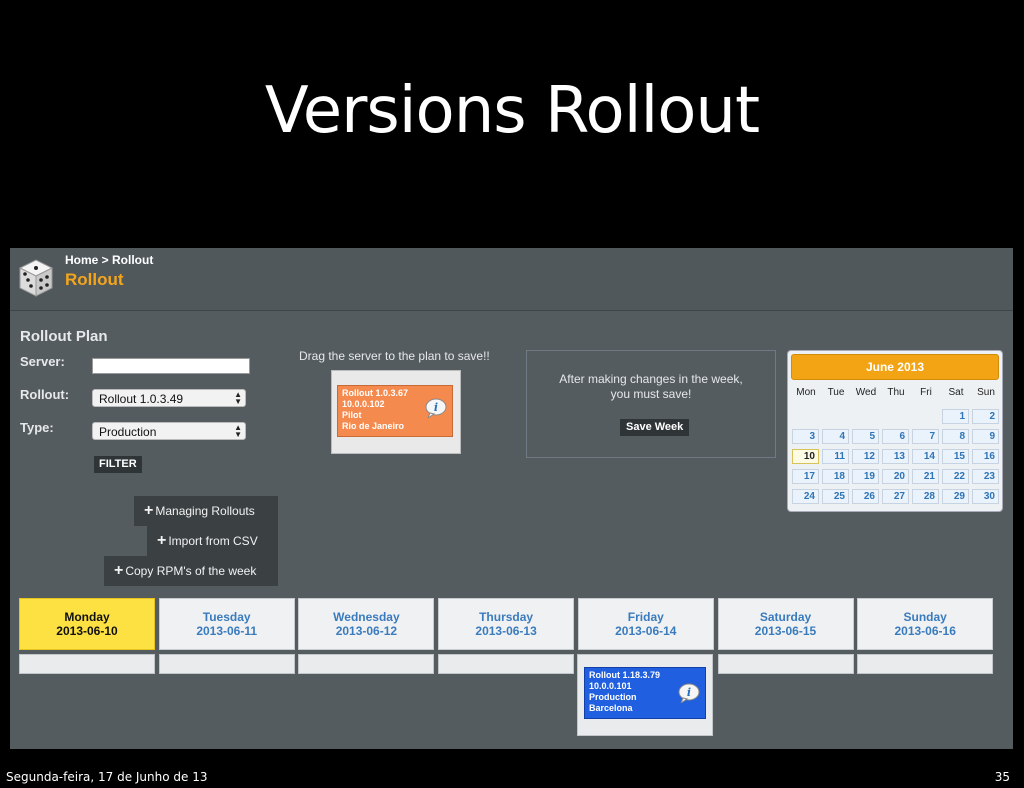  Describe the element at coordinates (865, 496) in the screenshot. I see `calendar-day: 26` at that location.